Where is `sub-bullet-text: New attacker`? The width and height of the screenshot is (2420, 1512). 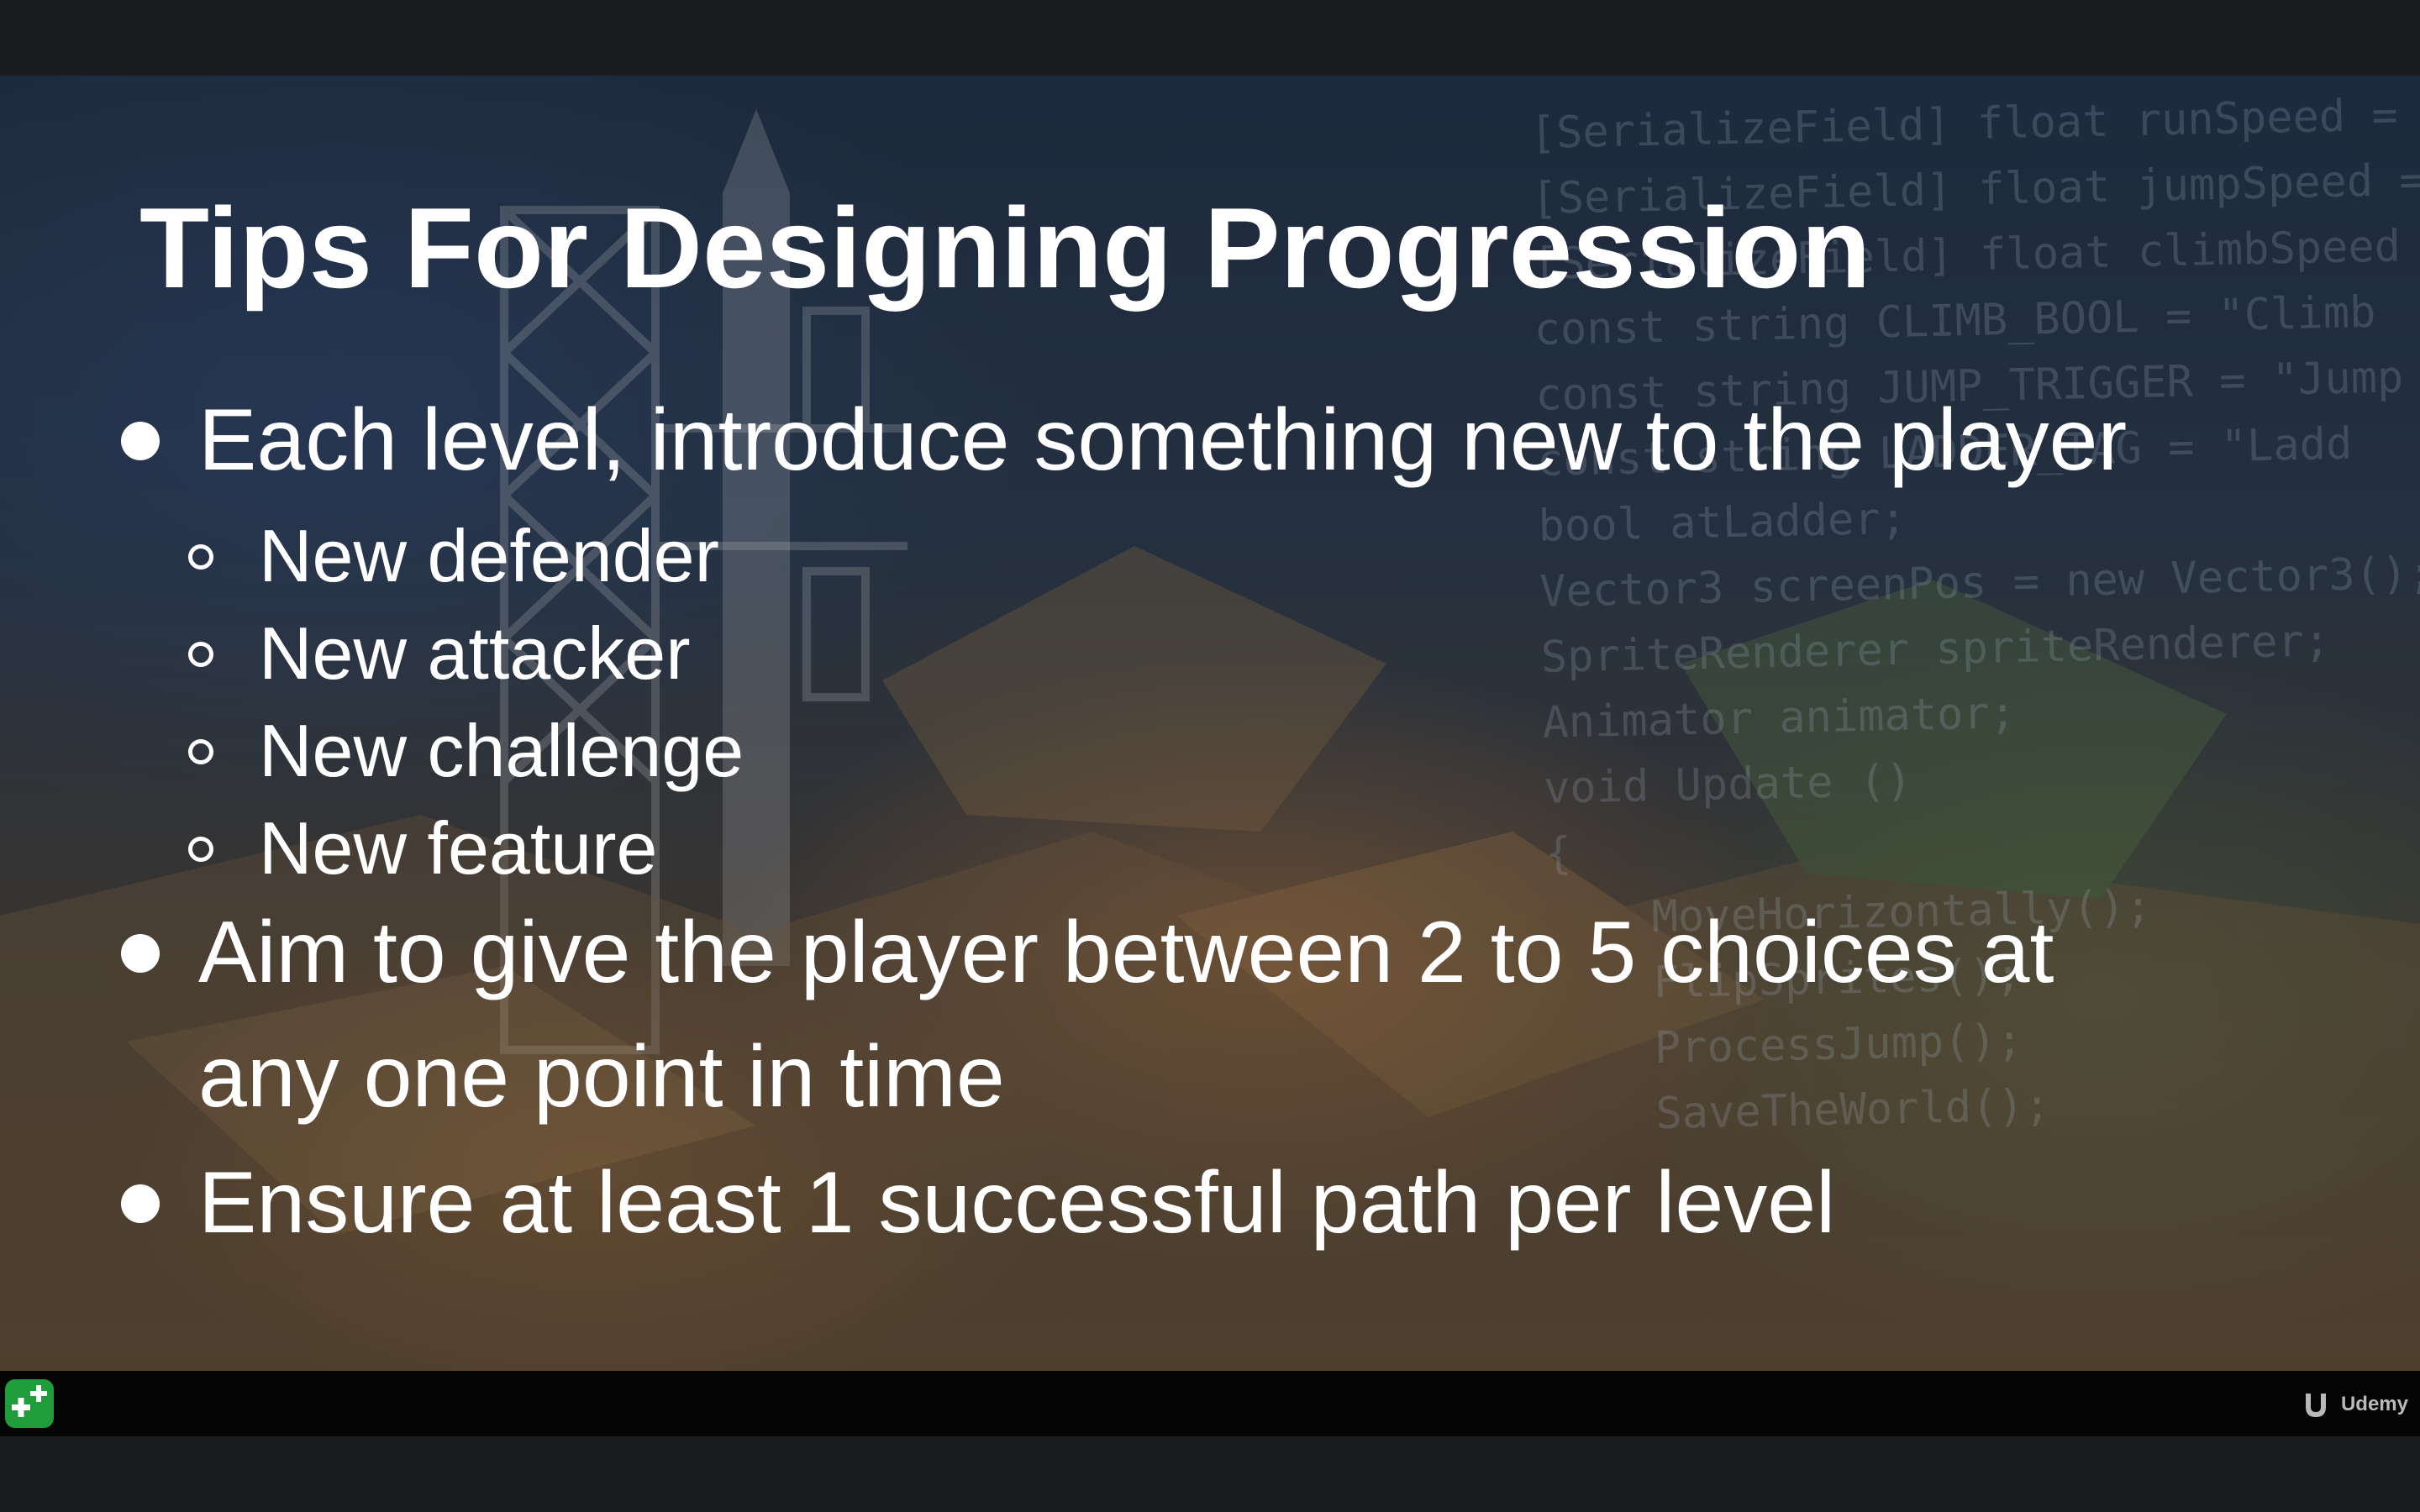 sub-bullet-text: New attacker is located at coordinates (475, 653).